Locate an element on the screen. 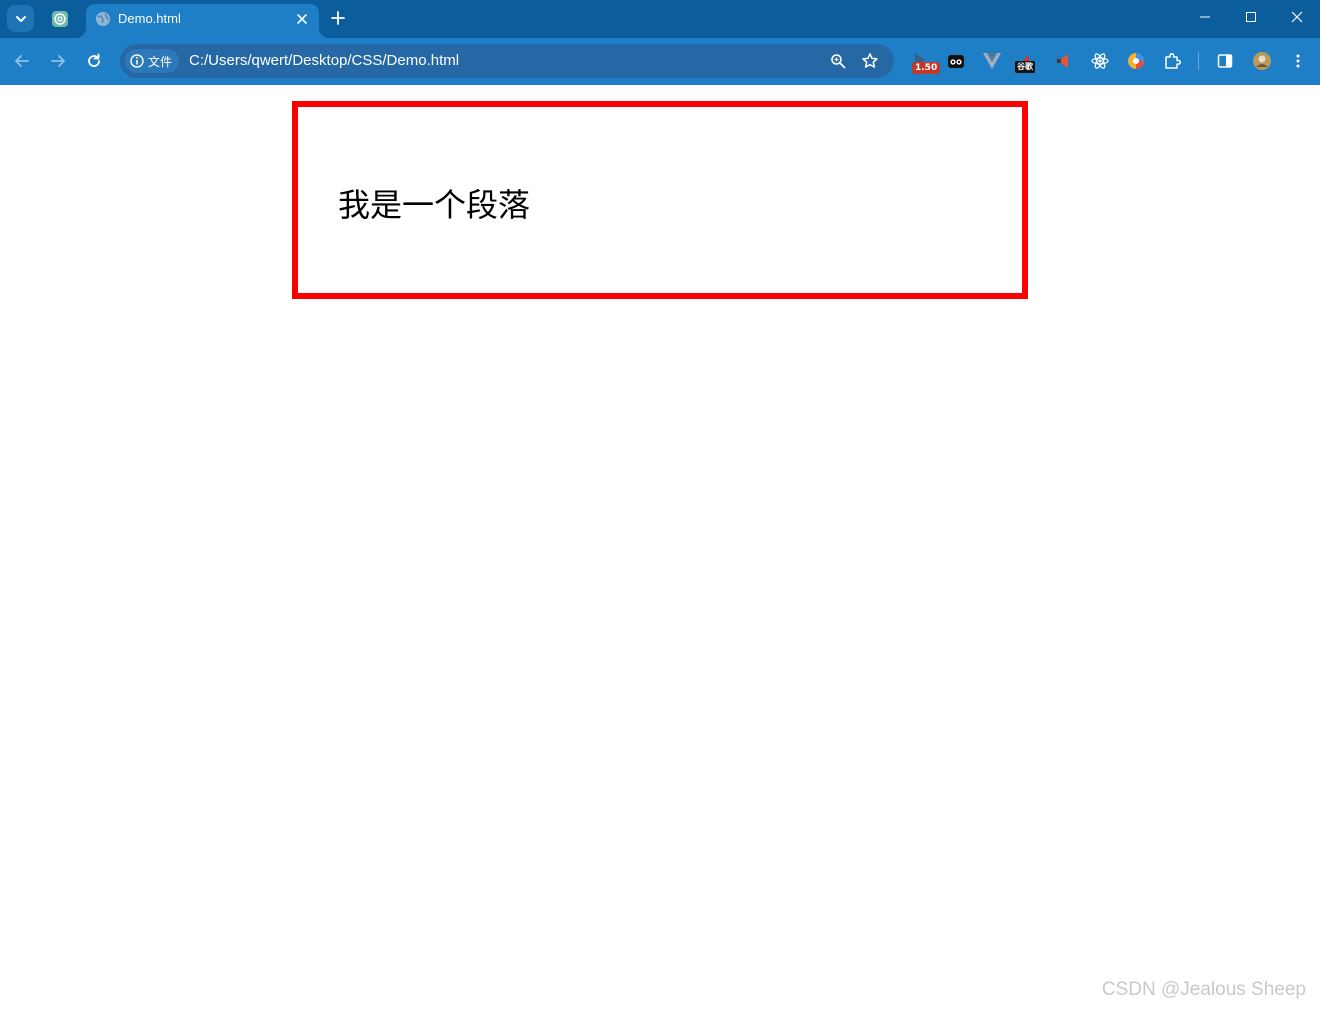 This screenshot has height=1009, width=1320. window-close-button is located at coordinates (1297, 17).